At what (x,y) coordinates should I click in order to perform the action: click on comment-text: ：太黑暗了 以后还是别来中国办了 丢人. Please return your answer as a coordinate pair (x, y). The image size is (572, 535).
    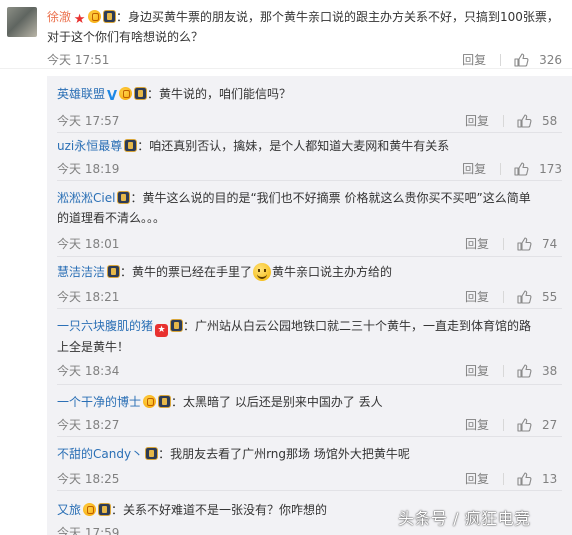
    Looking at the image, I should click on (277, 402).